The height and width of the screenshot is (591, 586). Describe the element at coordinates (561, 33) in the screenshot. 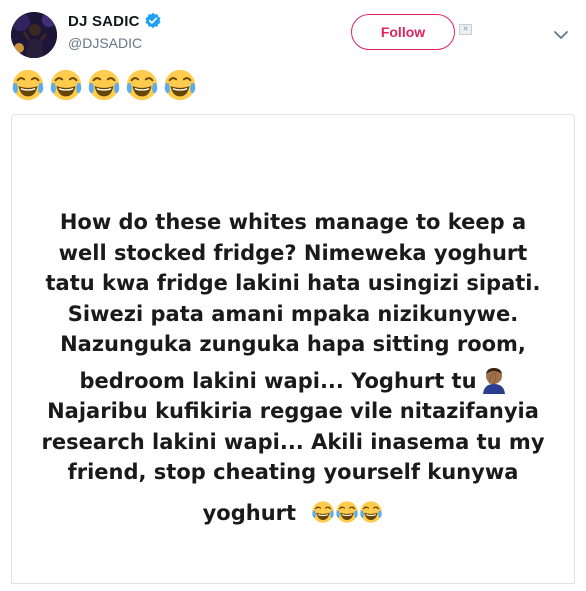

I see `chevron-down-icon` at that location.